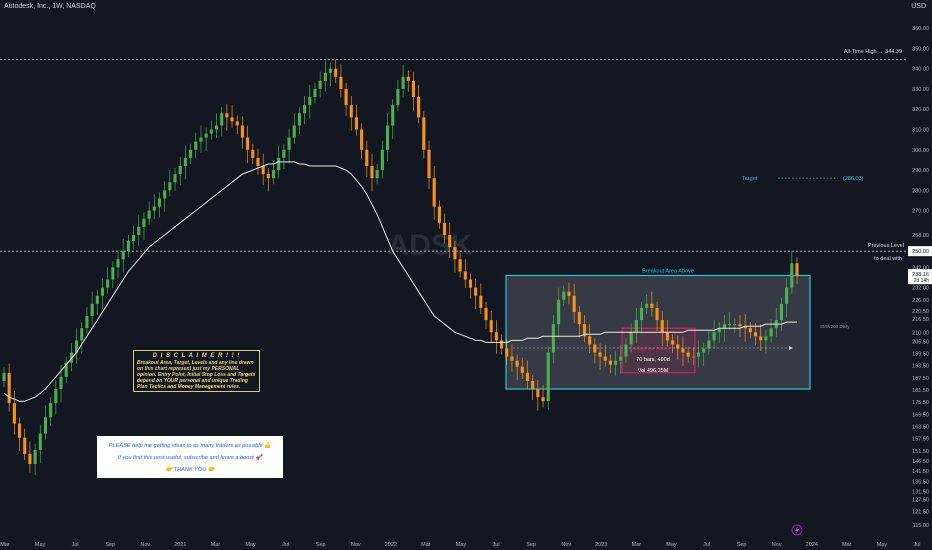  Describe the element at coordinates (797, 530) in the screenshot. I see `lightning-icon` at that location.